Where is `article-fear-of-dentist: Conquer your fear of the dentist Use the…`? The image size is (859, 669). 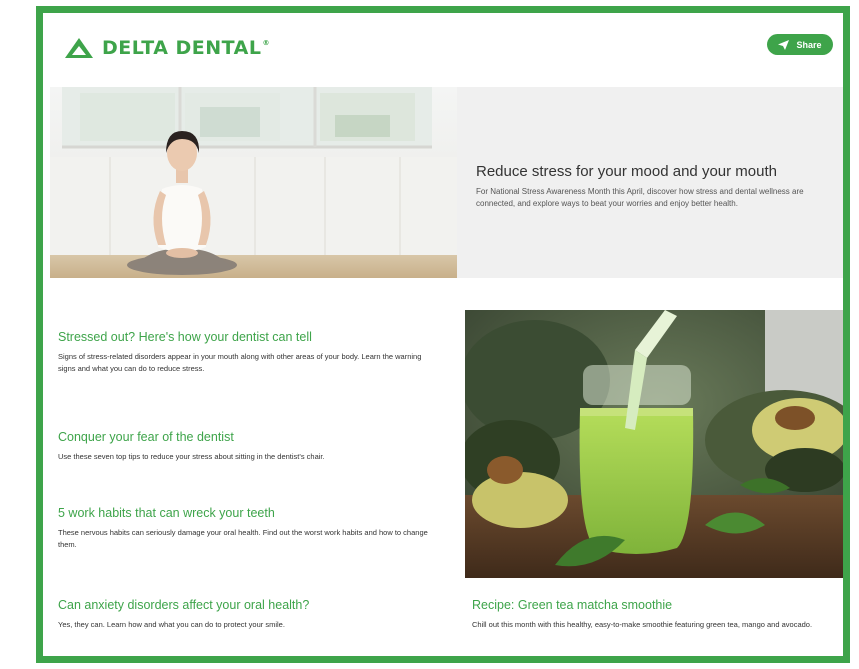
article-fear-of-dentist: Conquer your fear of the dentist Use the… is located at coordinates (248, 446).